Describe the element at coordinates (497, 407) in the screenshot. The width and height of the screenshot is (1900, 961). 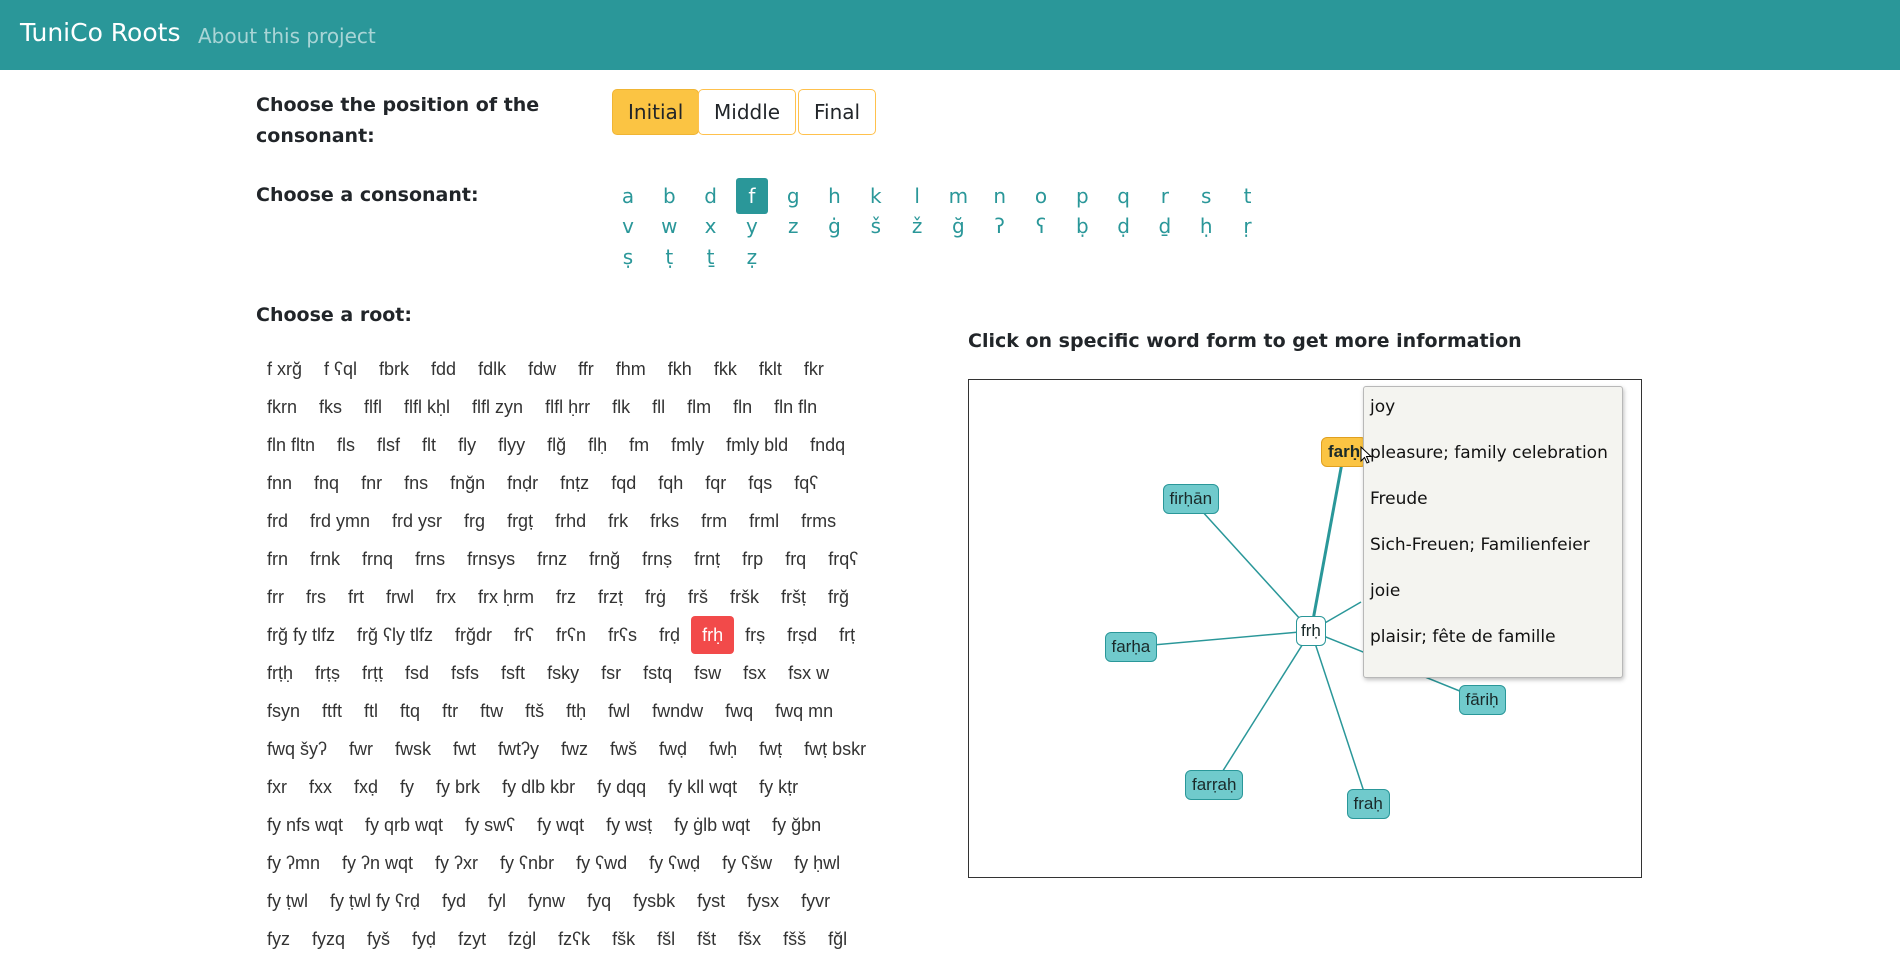
I see `root-item: flfl zyn` at that location.